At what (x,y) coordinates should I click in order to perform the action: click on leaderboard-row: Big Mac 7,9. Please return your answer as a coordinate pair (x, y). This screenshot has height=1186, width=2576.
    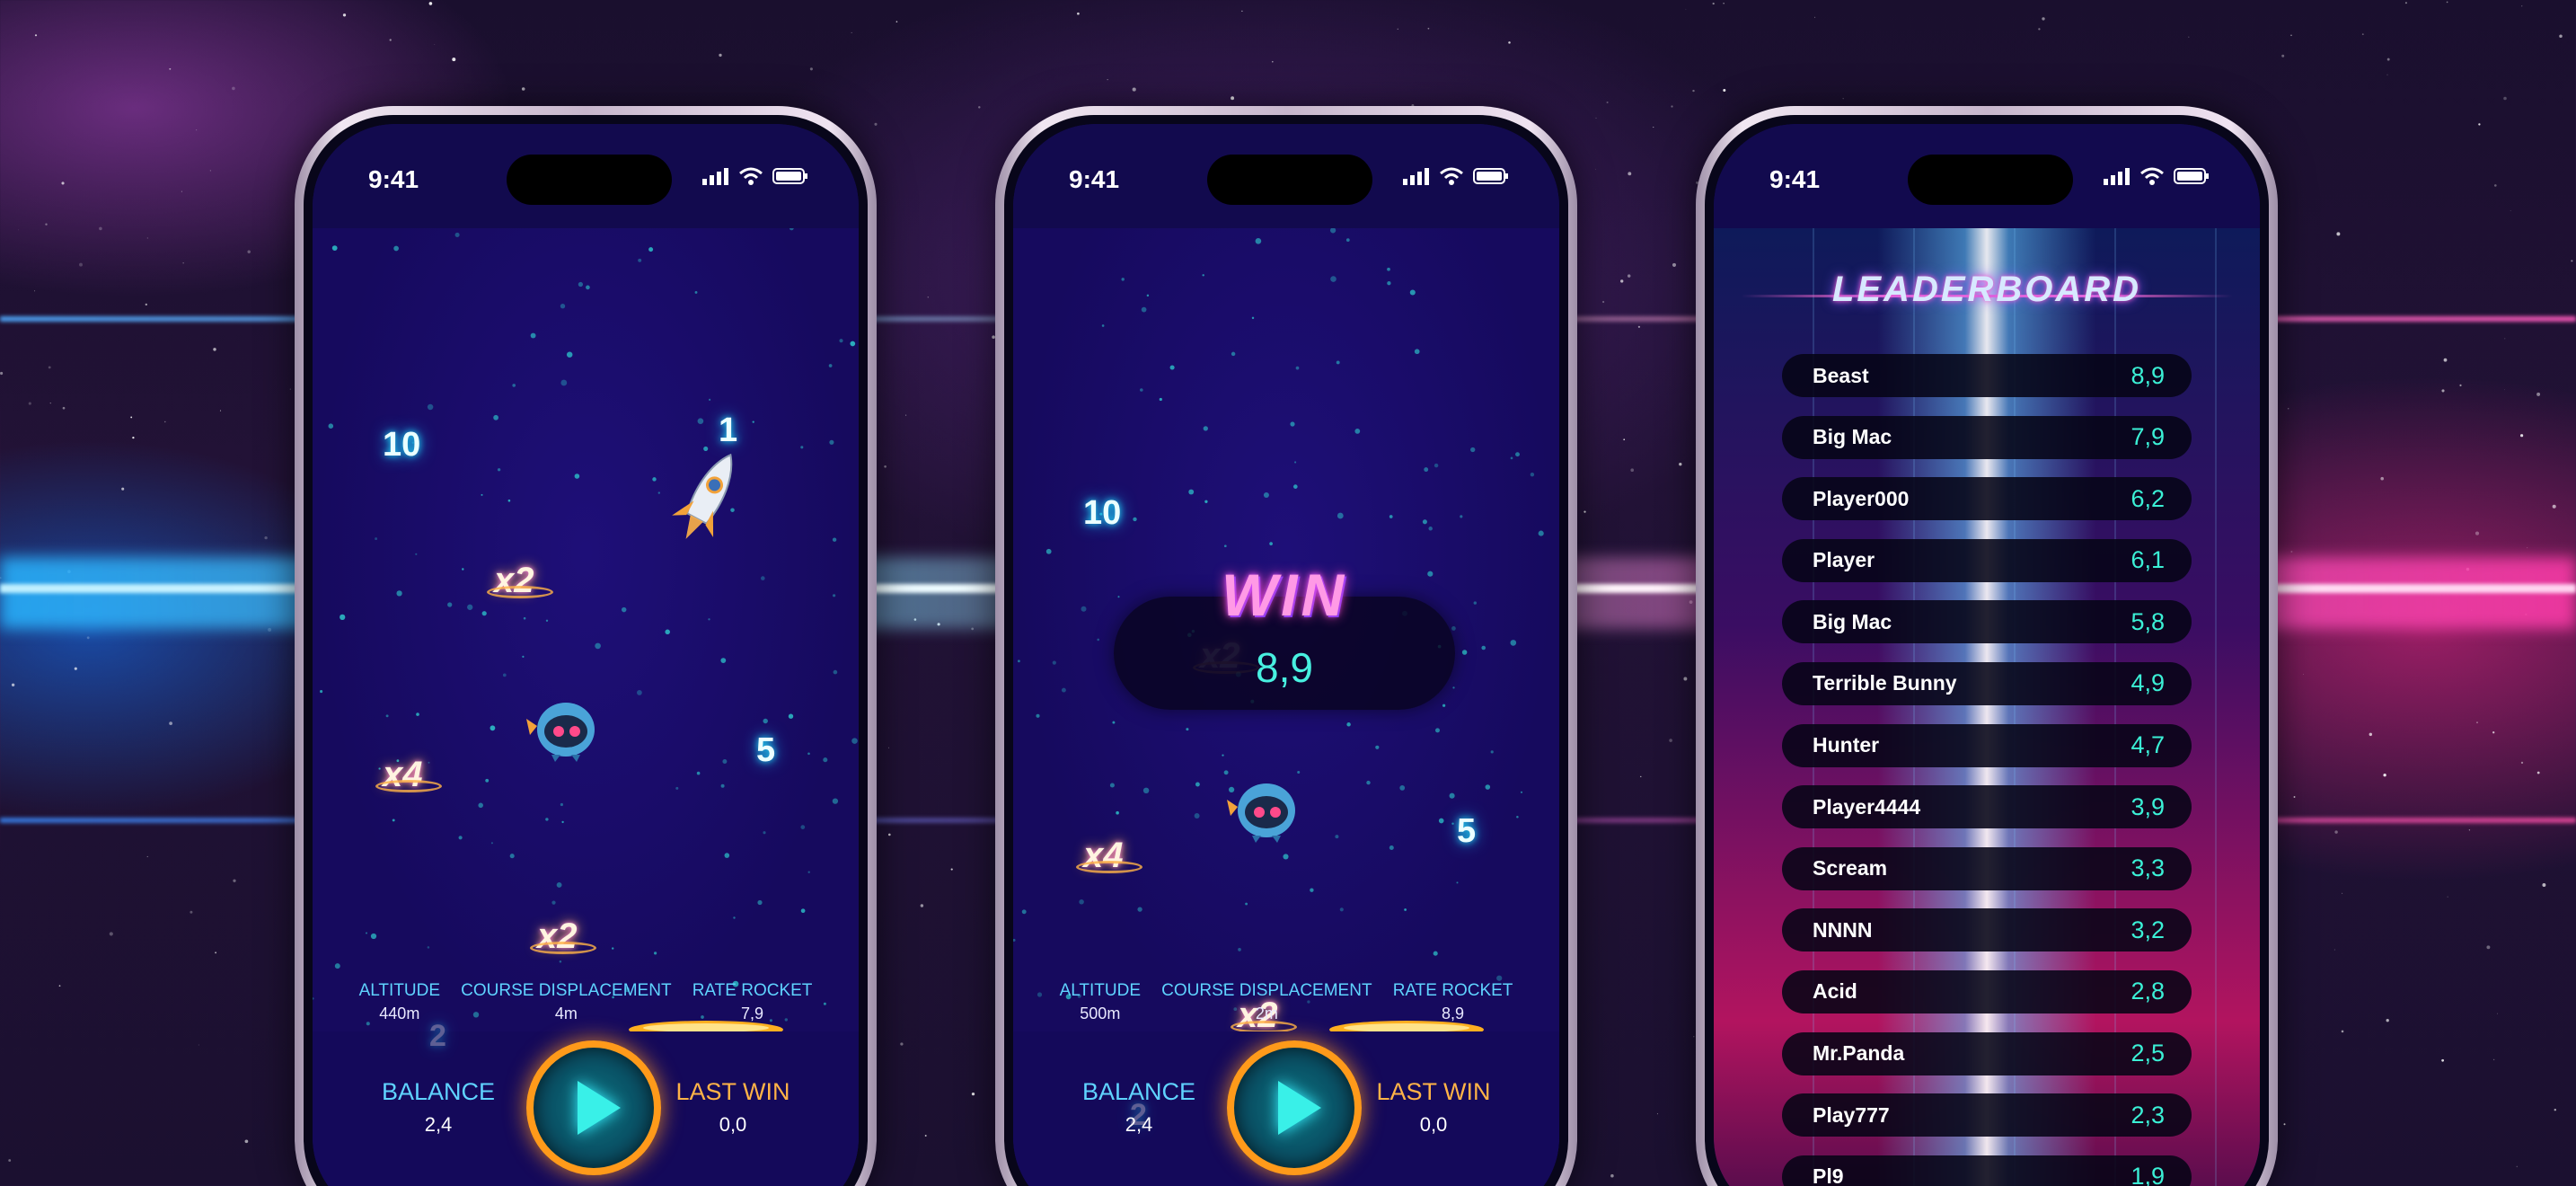
    Looking at the image, I should click on (1987, 437).